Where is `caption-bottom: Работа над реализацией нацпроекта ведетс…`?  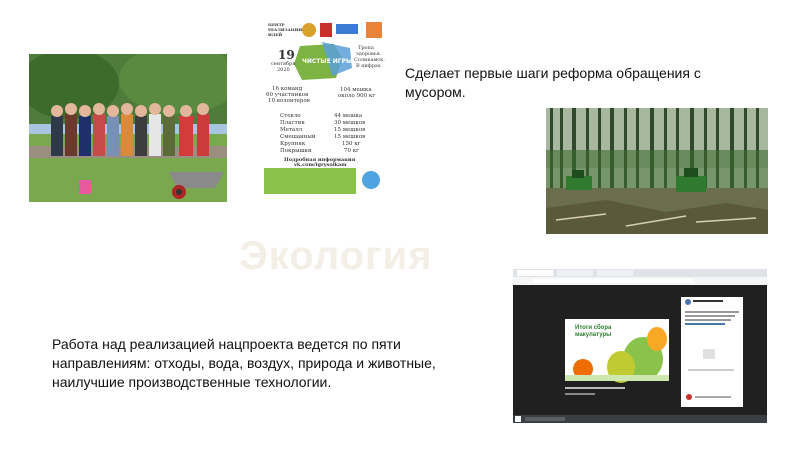 caption-bottom: Работа над реализацией нацпроекта ведетс… is located at coordinates (244, 363).